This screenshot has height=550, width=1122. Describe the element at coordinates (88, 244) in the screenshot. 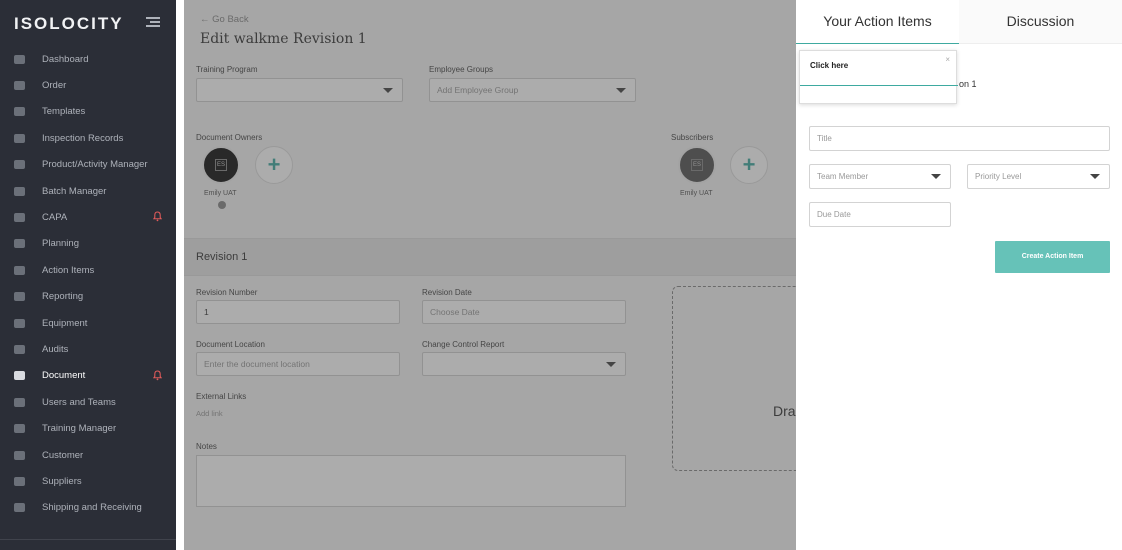

I see `sidebar-item-planning: Planning` at that location.